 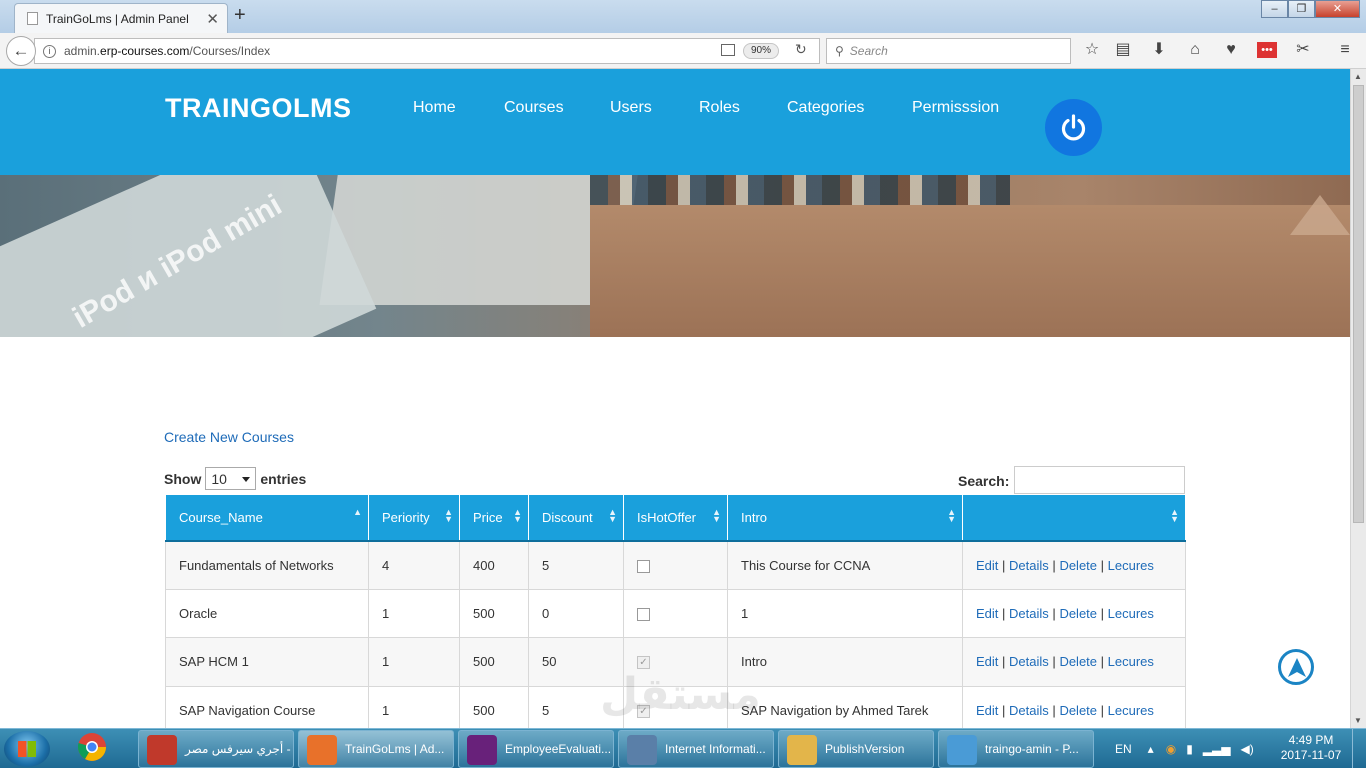 What do you see at coordinates (631, 108) in the screenshot?
I see `nav-users: Users` at bounding box center [631, 108].